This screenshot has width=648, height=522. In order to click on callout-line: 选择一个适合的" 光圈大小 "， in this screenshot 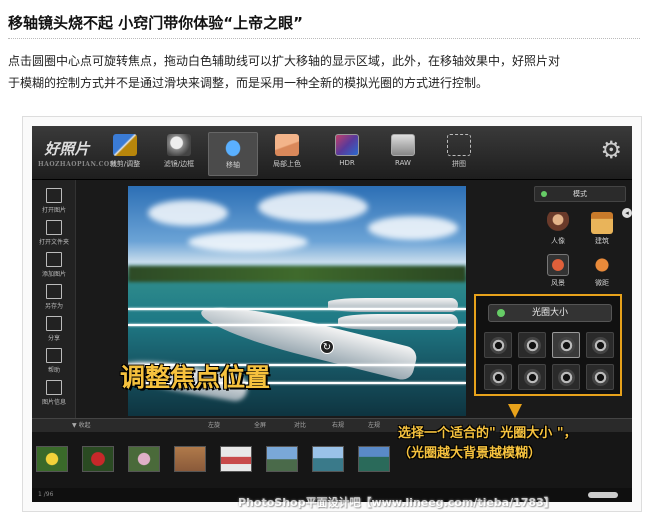, I will do `click(487, 433)`.